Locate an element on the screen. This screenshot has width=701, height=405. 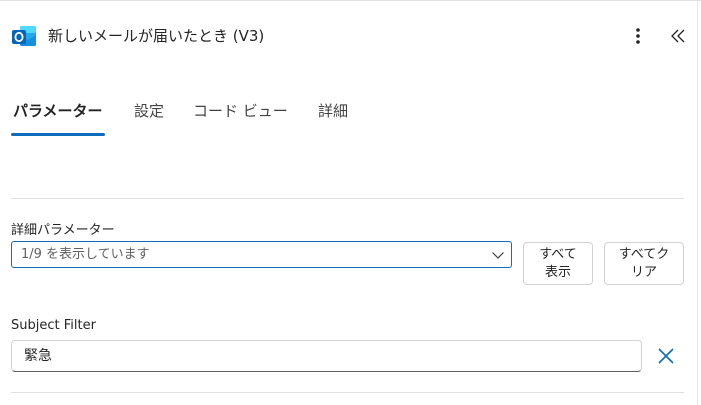
double-chevron-left-icon is located at coordinates (678, 36).